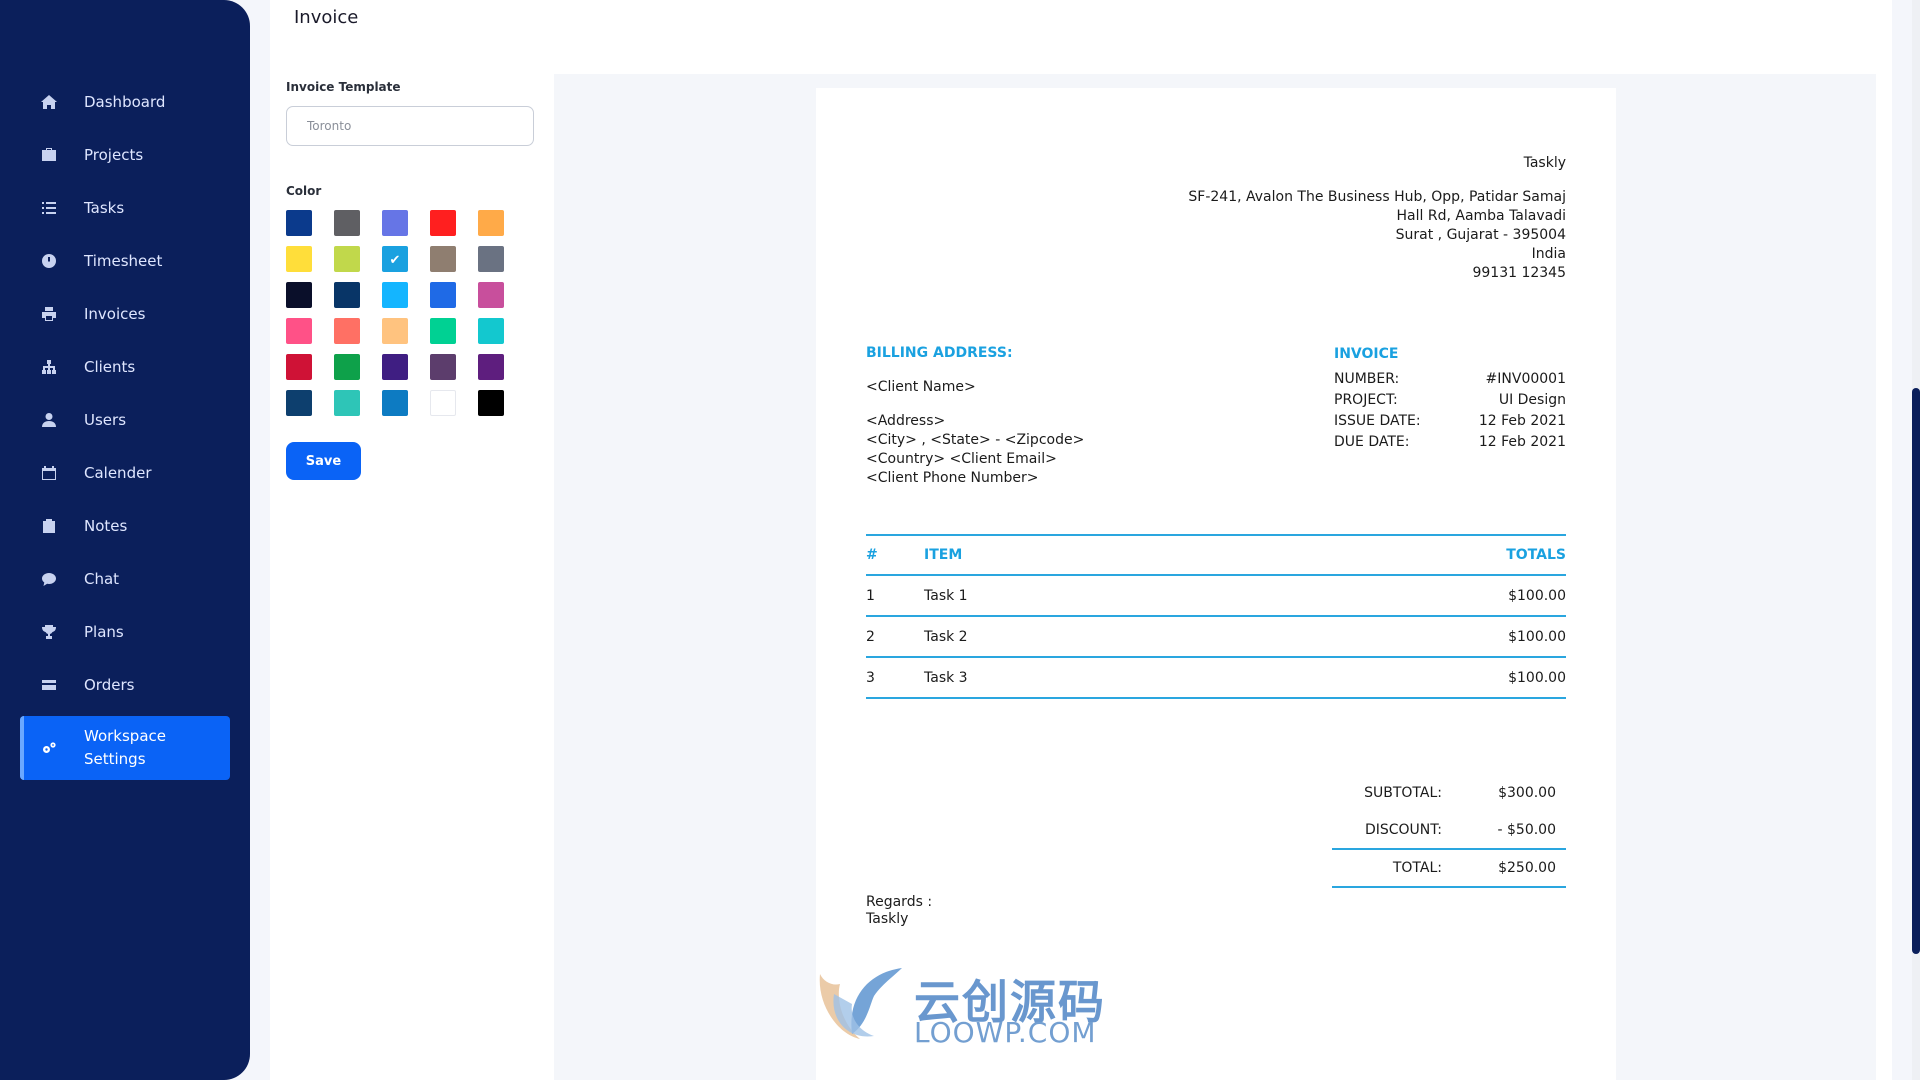  Describe the element at coordinates (1522, 421) in the screenshot. I see `meta-value: 12 Feb 2021` at that location.